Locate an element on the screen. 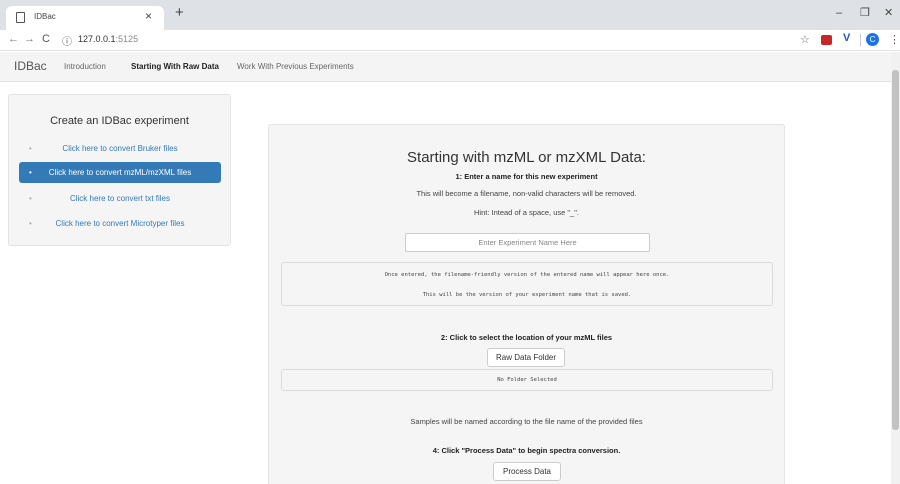  browser-tab: IDBac × is located at coordinates (85, 18).